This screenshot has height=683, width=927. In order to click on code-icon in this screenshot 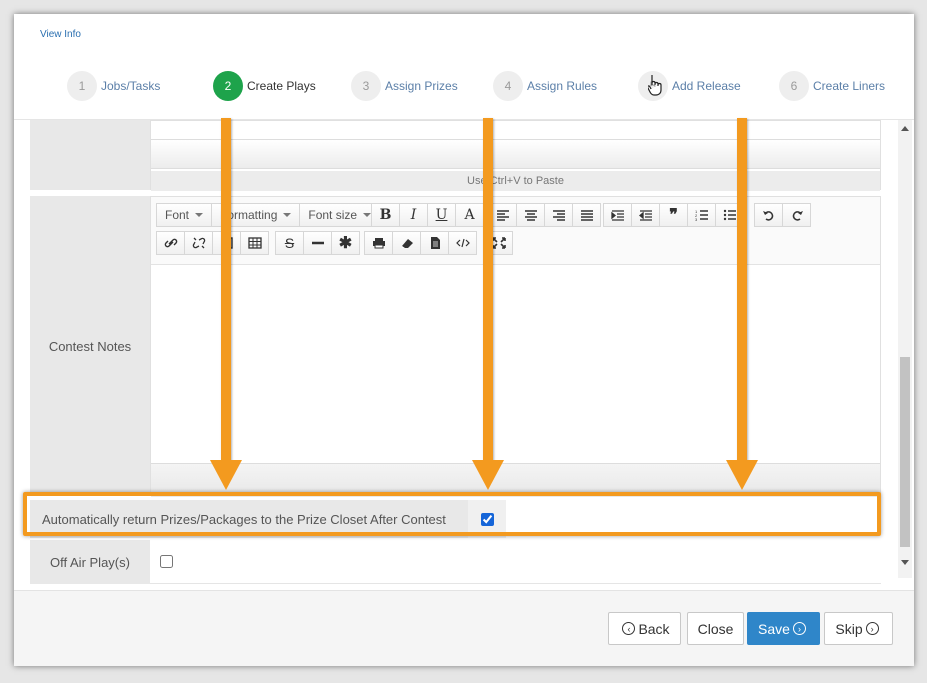, I will do `click(462, 243)`.